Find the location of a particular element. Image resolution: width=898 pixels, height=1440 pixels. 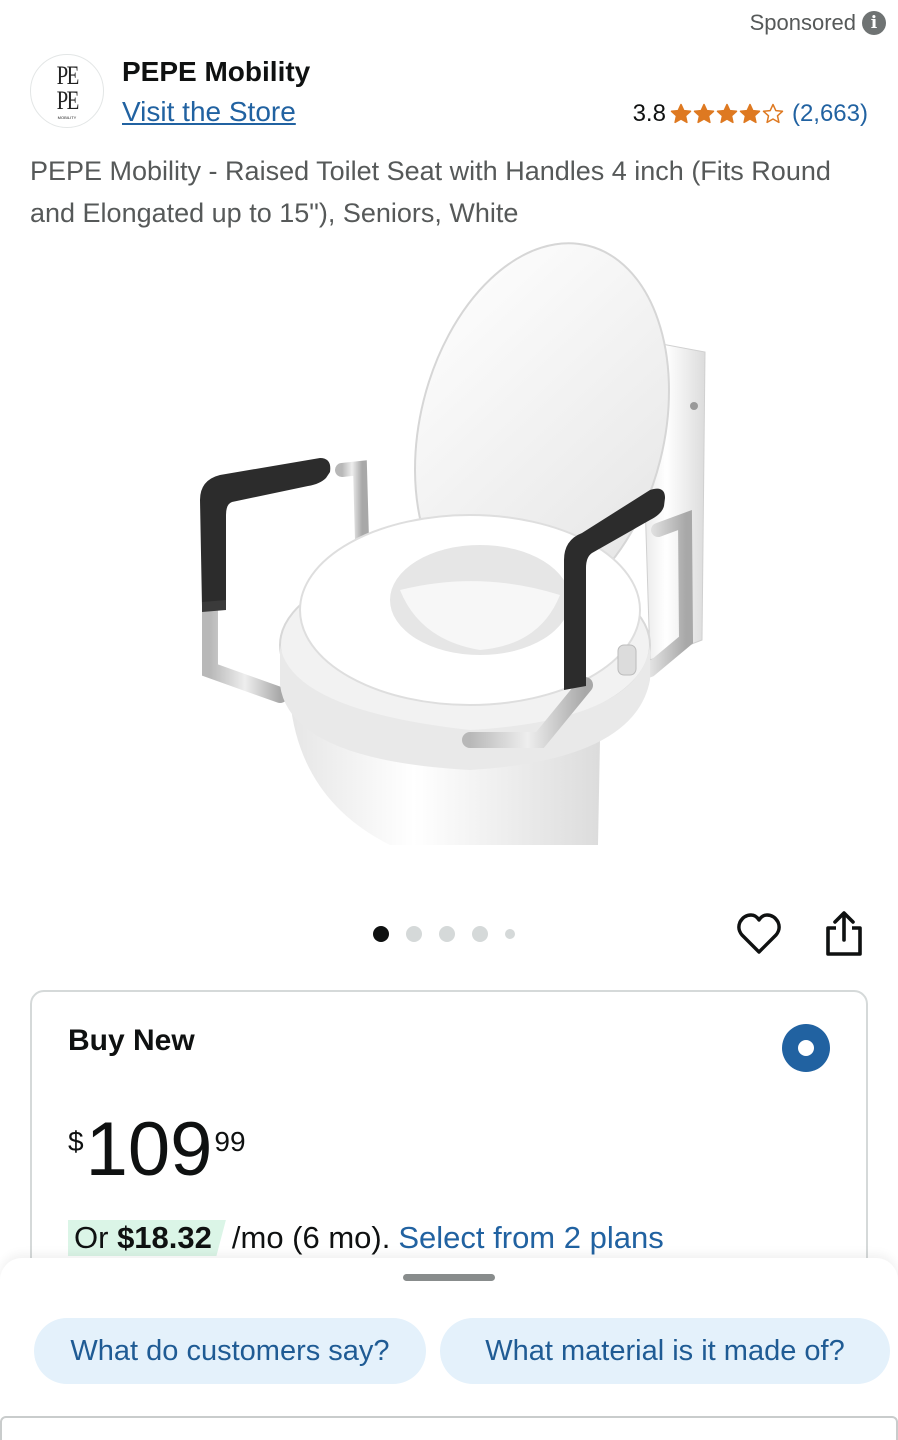

sponsored-label: Sponsored i is located at coordinates (818, 23).